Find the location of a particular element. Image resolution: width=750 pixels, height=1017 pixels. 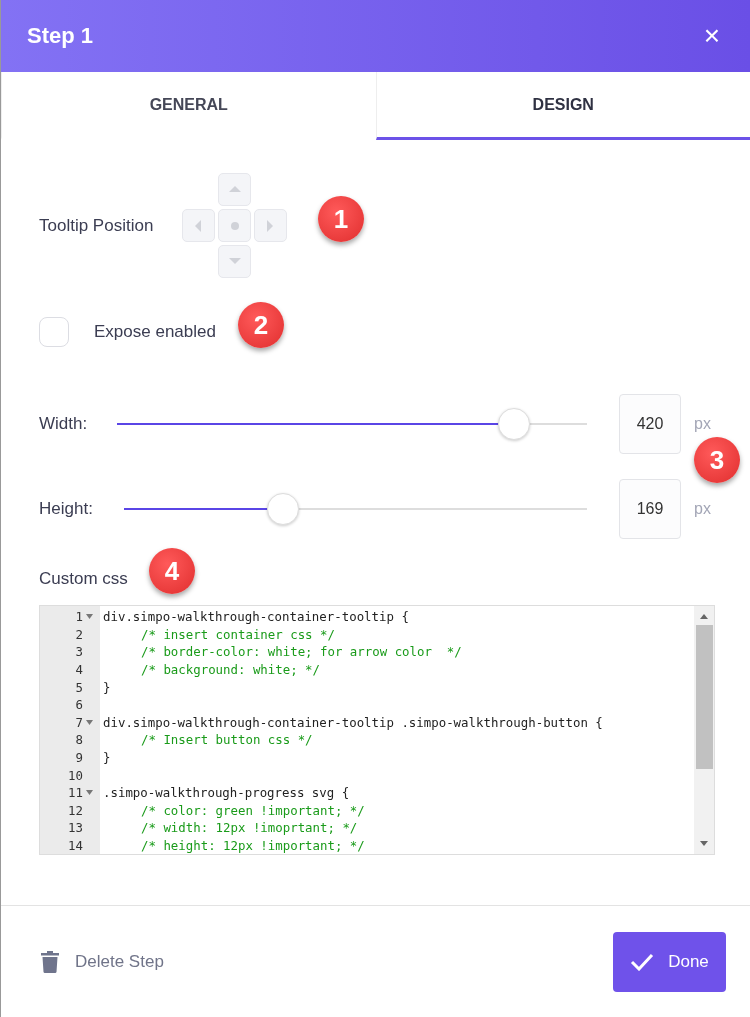

line-number: 3 is located at coordinates (79, 652).